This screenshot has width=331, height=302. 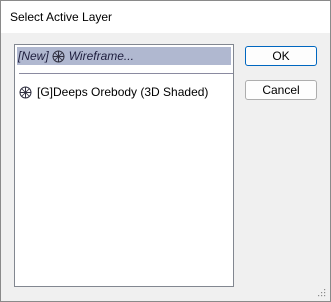 What do you see at coordinates (281, 56) in the screenshot?
I see `ok-button: OK` at bounding box center [281, 56].